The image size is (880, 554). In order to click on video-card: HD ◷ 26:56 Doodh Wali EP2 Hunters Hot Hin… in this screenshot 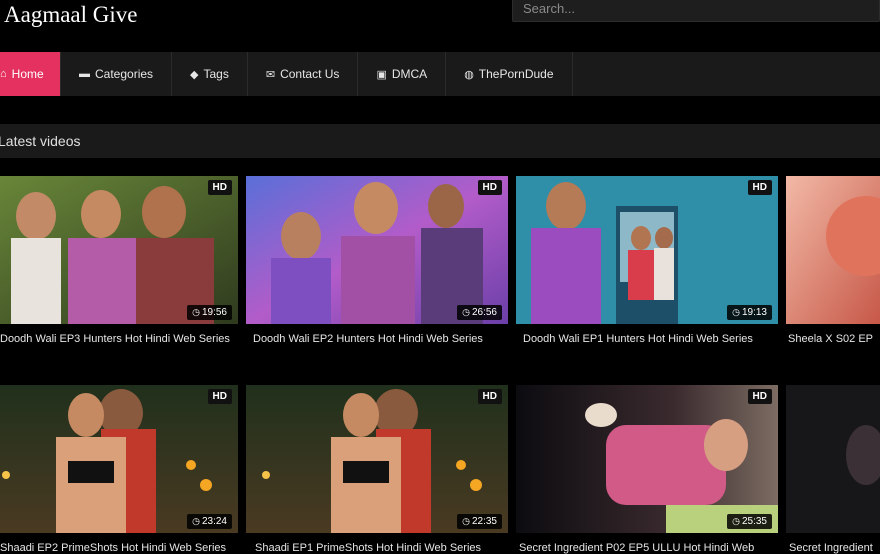, I will do `click(377, 260)`.